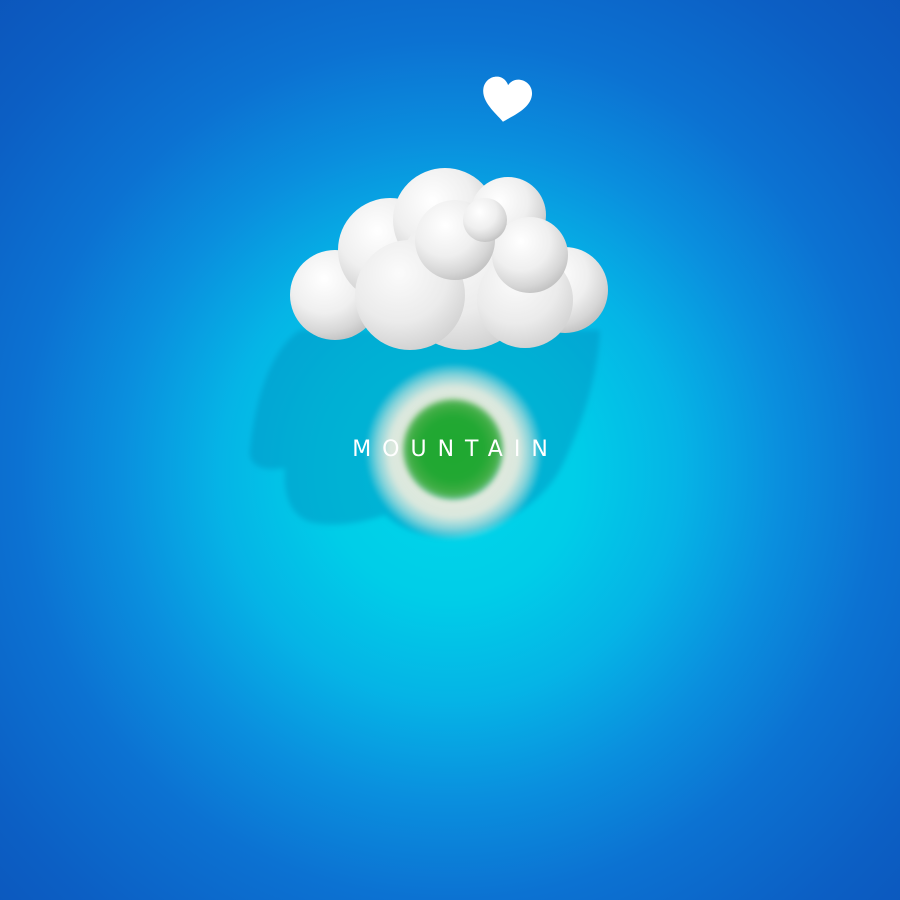  I want to click on cloud-icon, so click(450, 260).